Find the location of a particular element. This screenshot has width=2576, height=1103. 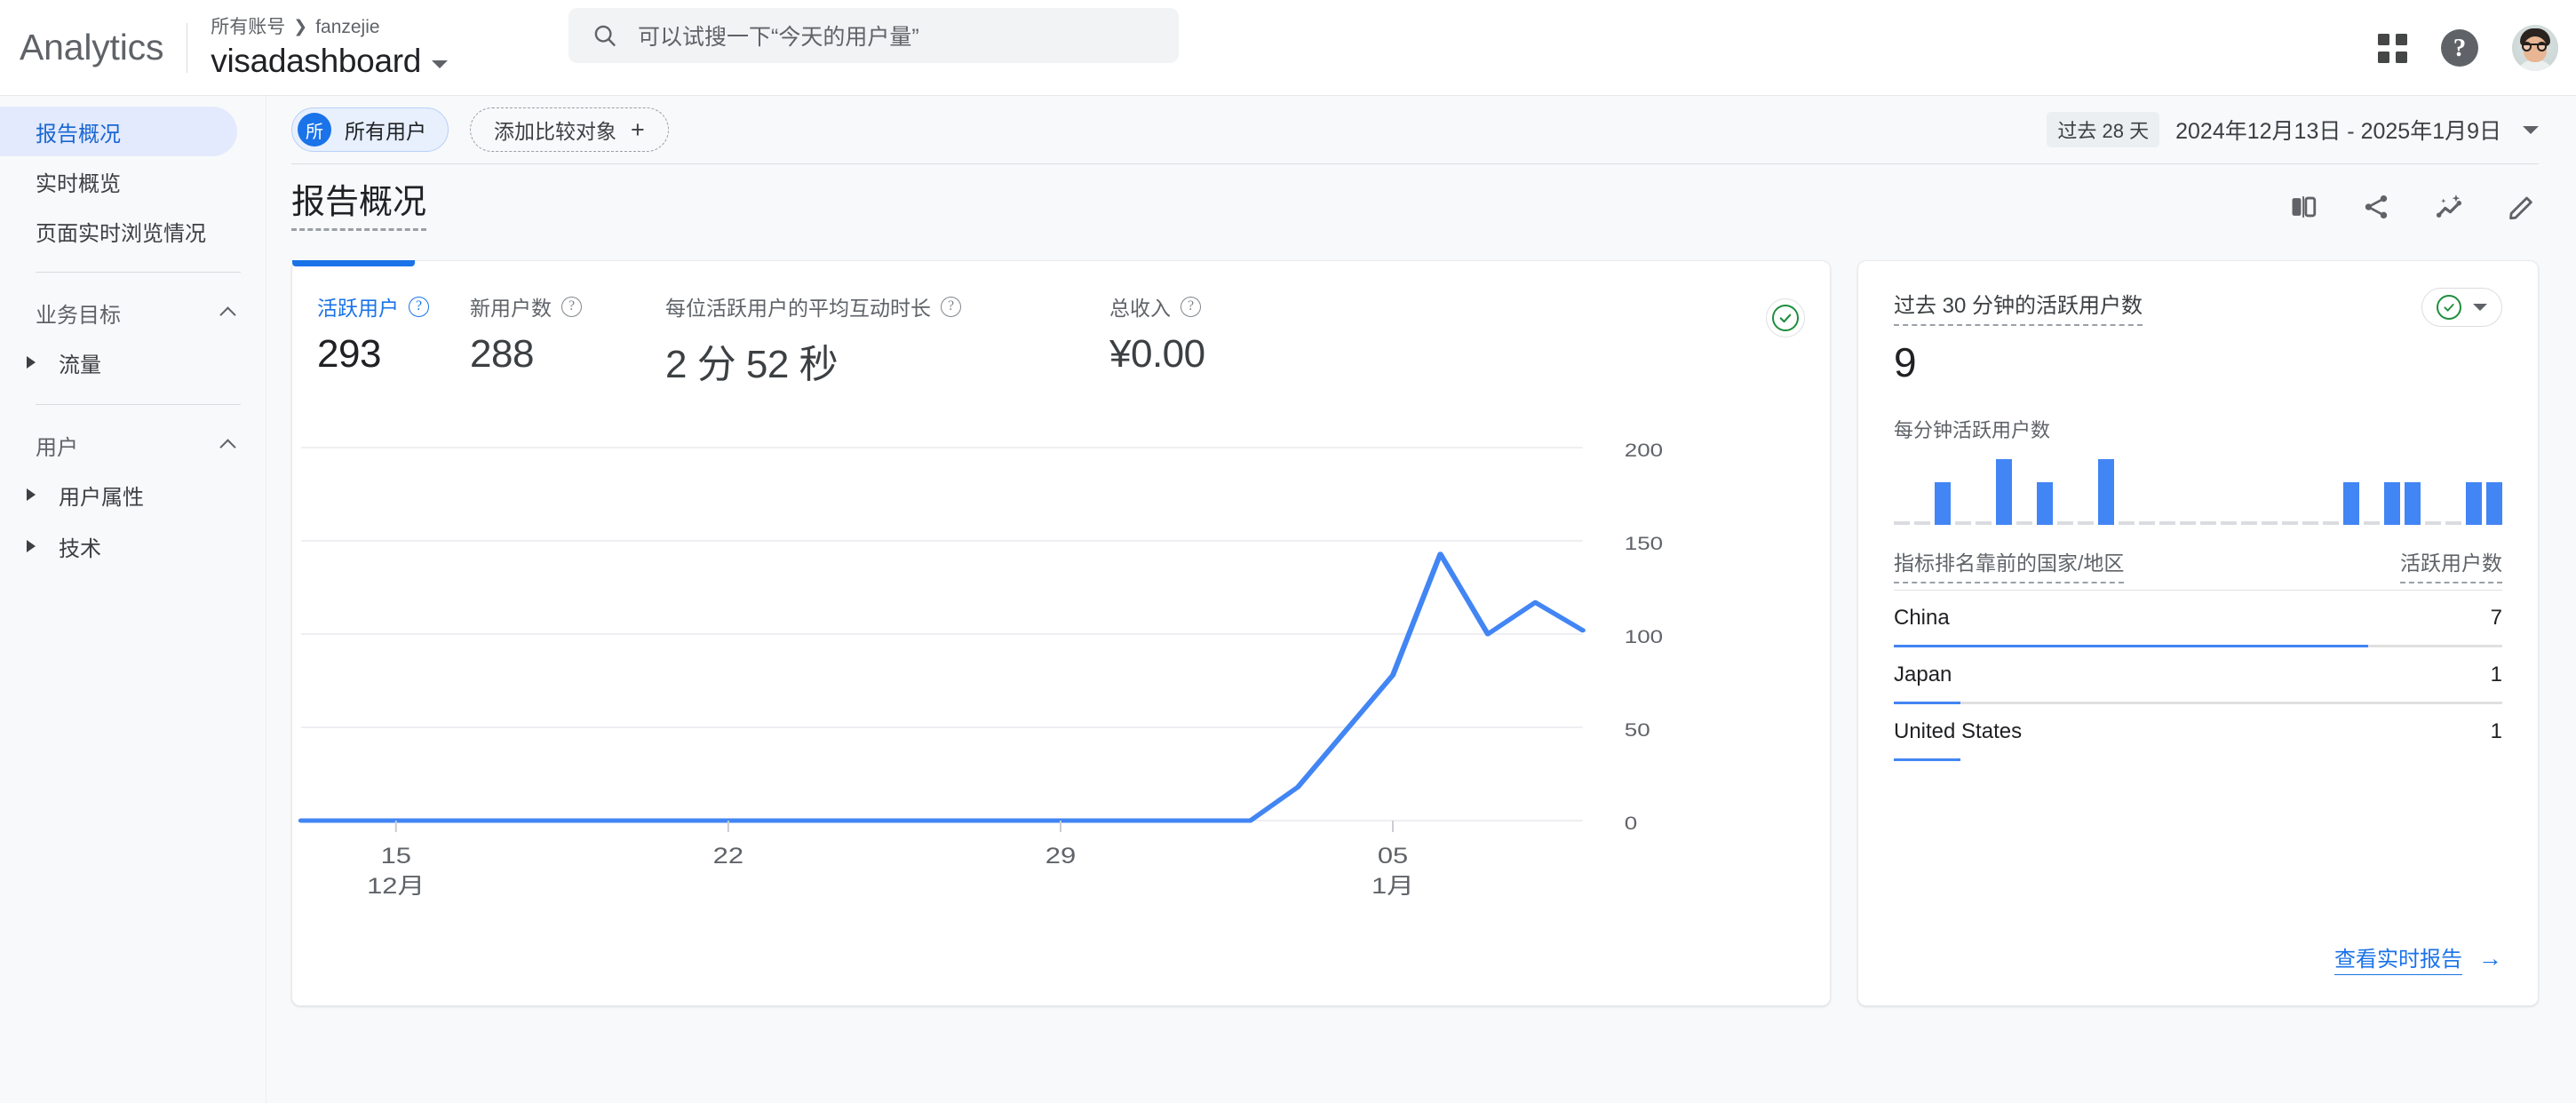

per-minute-label: 每分钟活跃用户数 is located at coordinates (1972, 430).